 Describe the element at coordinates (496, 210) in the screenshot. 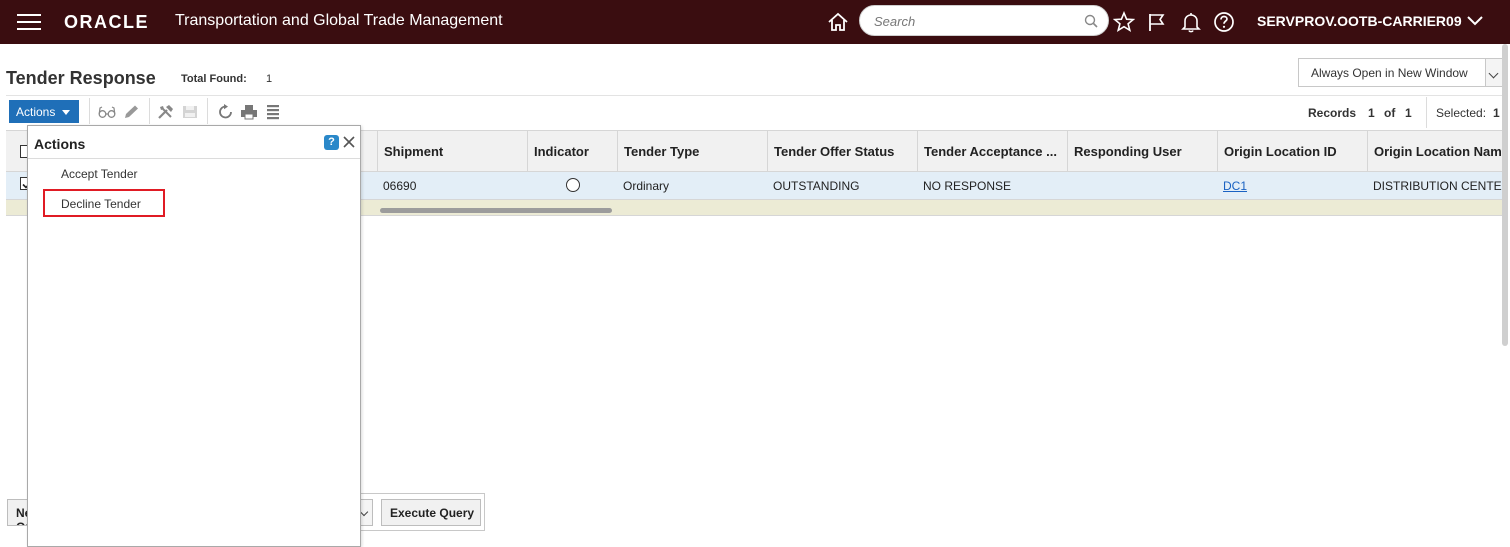

I see `horizontal-scrollbar-thumb` at that location.